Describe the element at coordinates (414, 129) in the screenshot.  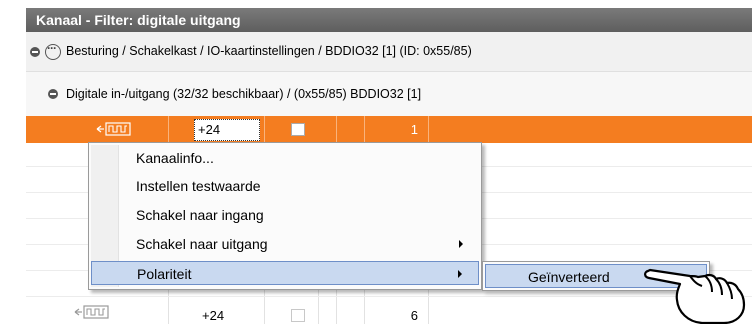
I see `channel-number: 1` at that location.